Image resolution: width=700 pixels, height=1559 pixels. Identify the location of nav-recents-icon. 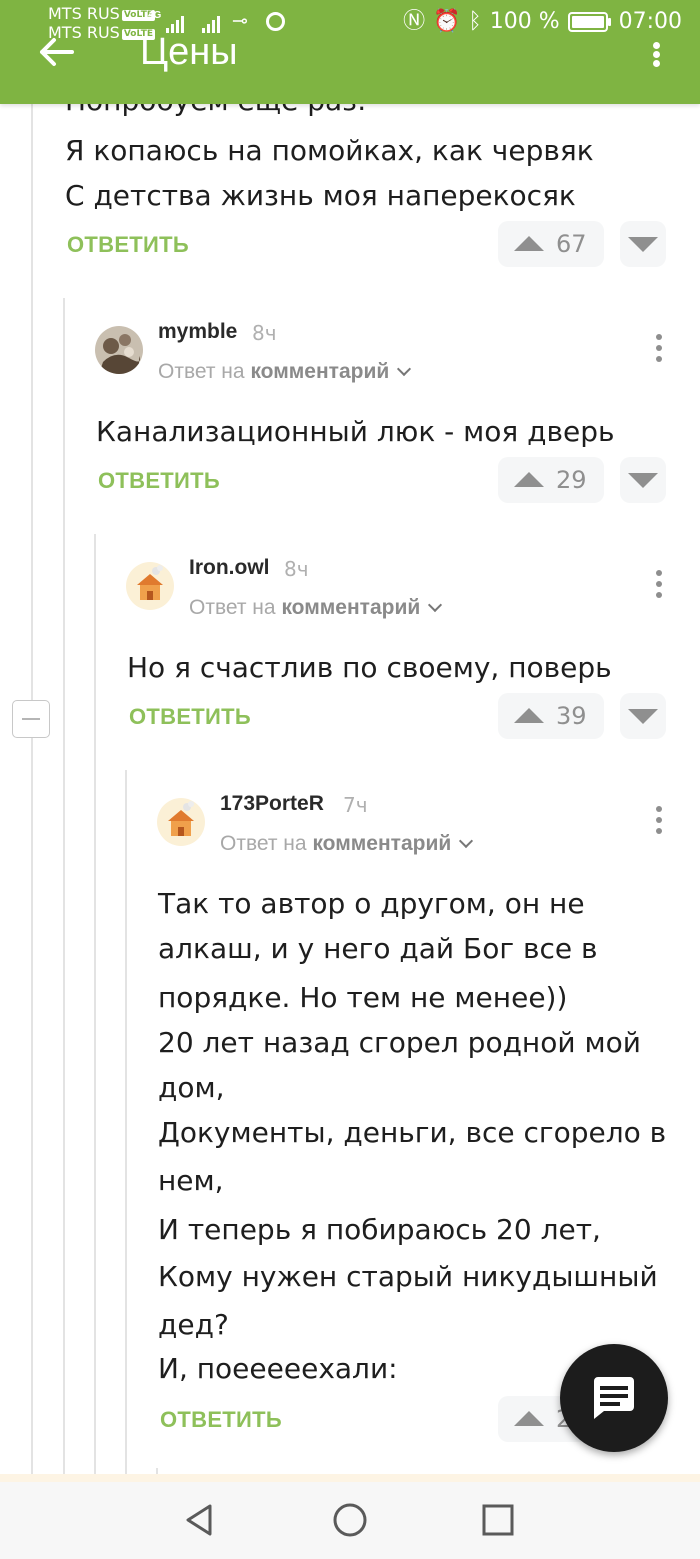
(498, 1520).